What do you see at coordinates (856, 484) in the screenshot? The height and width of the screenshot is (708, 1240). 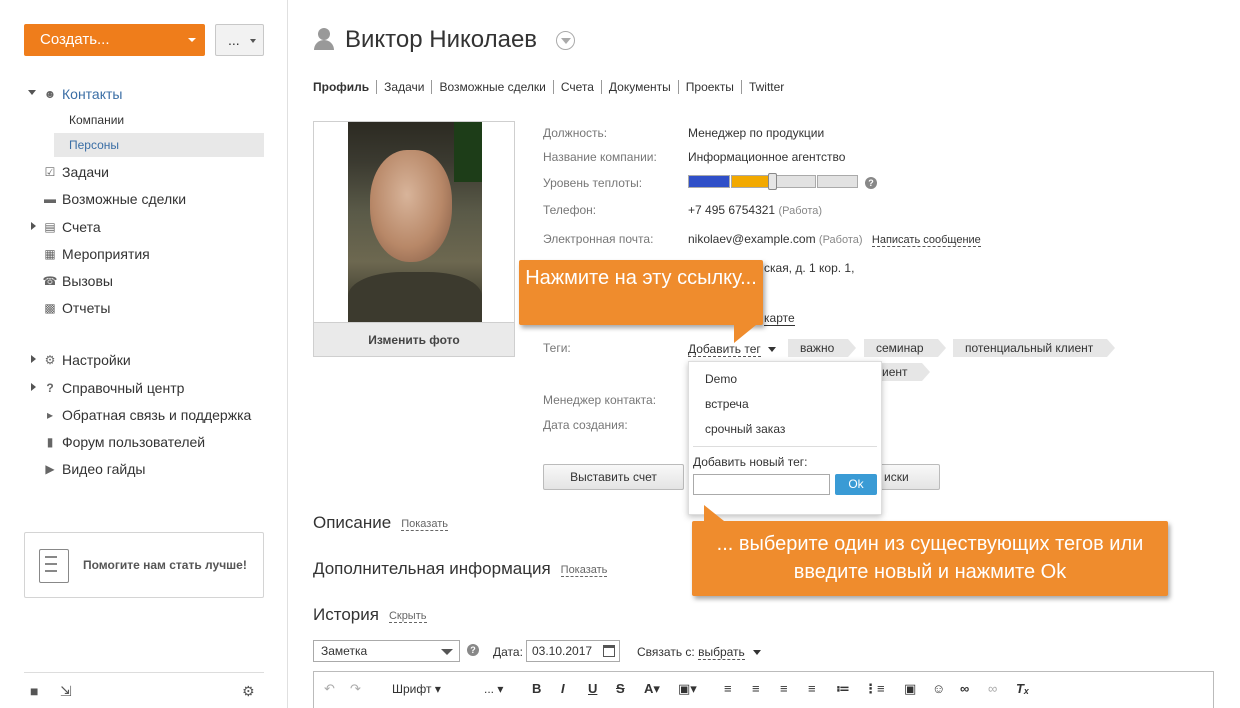 I see `ok-button: Ok` at bounding box center [856, 484].